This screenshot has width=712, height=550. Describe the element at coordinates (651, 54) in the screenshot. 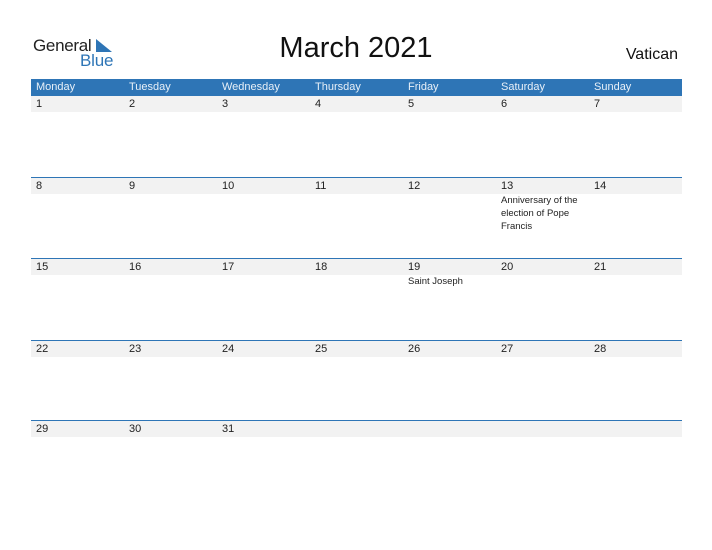

I see `country-label: Vatican` at that location.